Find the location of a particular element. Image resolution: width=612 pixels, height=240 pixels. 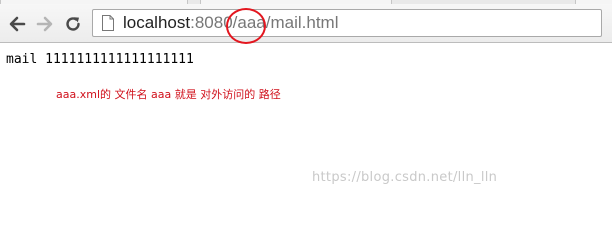

page-body-text: mail 1111111111111111111 is located at coordinates (100, 59).